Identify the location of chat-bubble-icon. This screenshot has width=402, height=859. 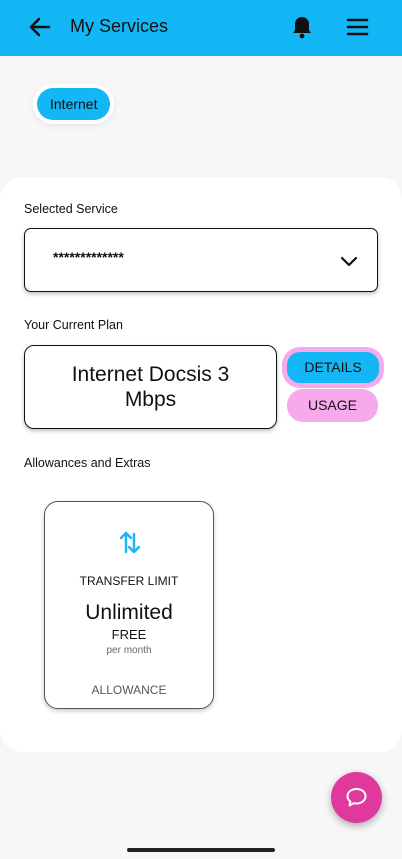
(356, 797).